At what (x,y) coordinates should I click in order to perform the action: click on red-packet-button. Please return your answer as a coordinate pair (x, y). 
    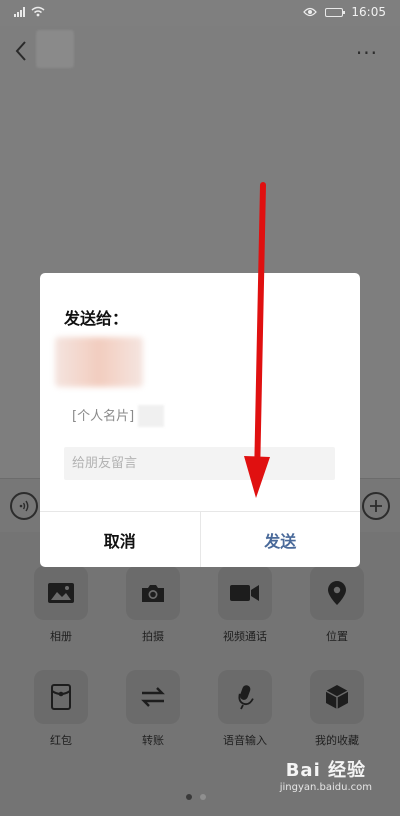
    Looking at the image, I should click on (61, 697).